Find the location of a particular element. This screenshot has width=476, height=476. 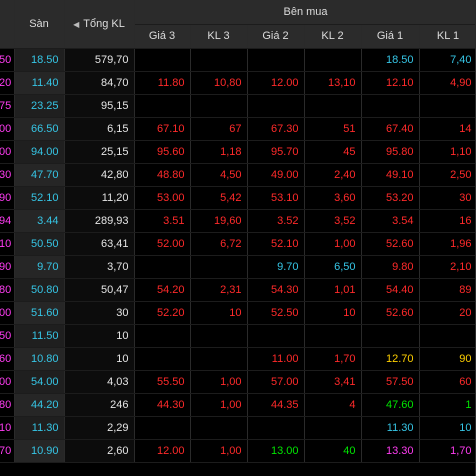

buy-vol1-cell is located at coordinates (447, 106).